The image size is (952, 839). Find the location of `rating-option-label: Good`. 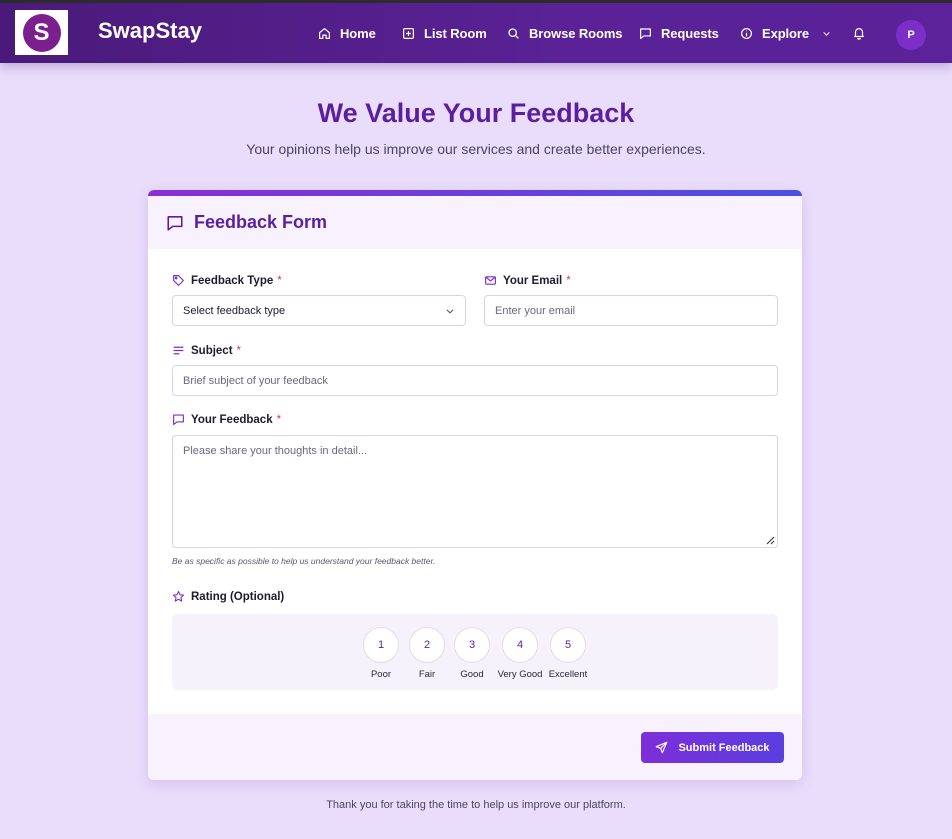

rating-option-label: Good is located at coordinates (472, 674).